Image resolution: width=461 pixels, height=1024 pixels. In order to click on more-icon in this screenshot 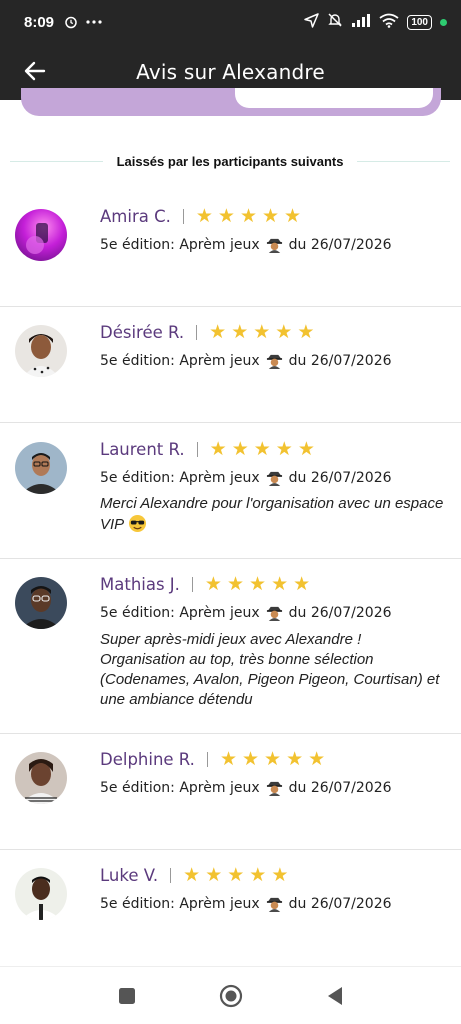, I will do `click(94, 22)`.